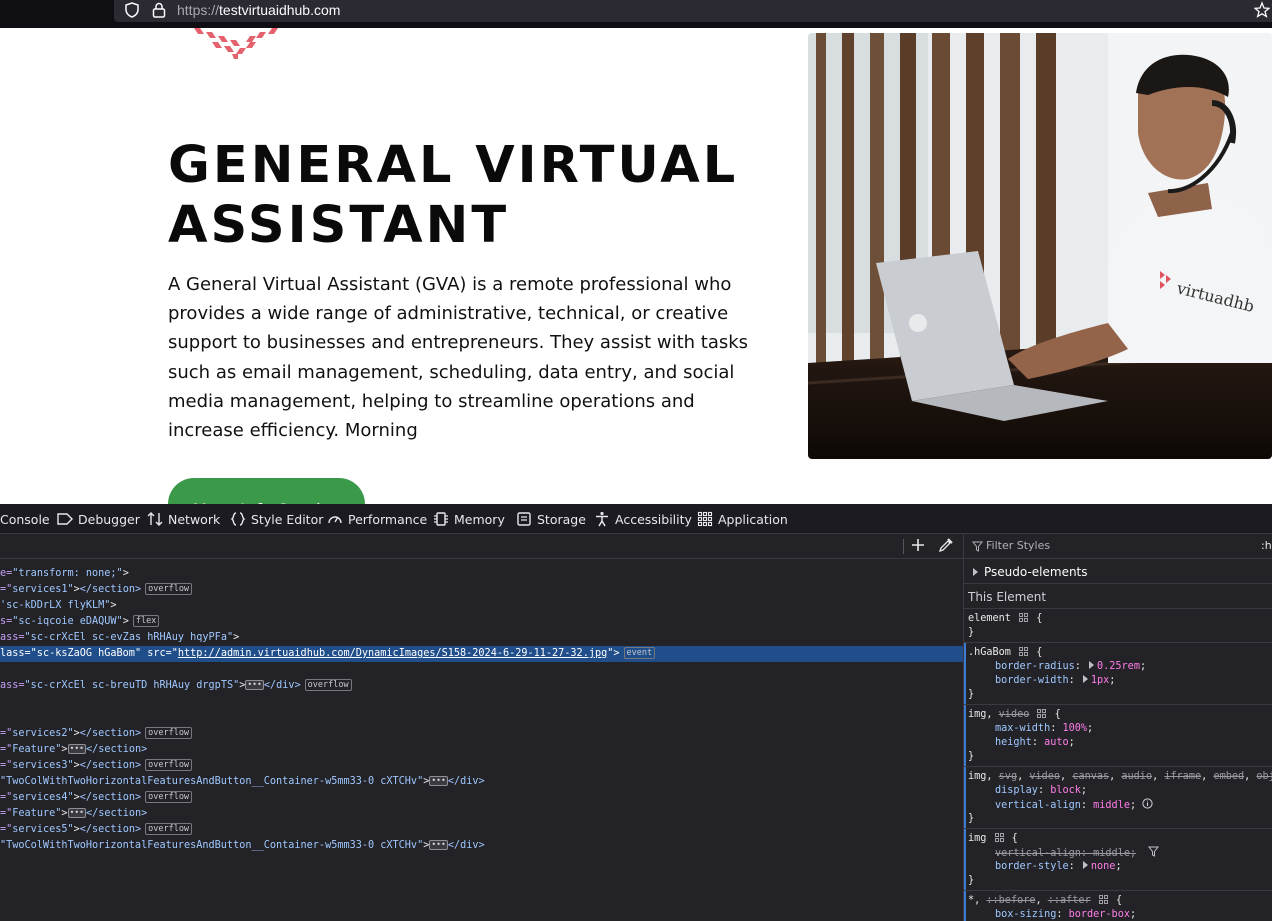 The width and height of the screenshot is (1272, 921). What do you see at coordinates (155, 519) in the screenshot?
I see `network-icon` at bounding box center [155, 519].